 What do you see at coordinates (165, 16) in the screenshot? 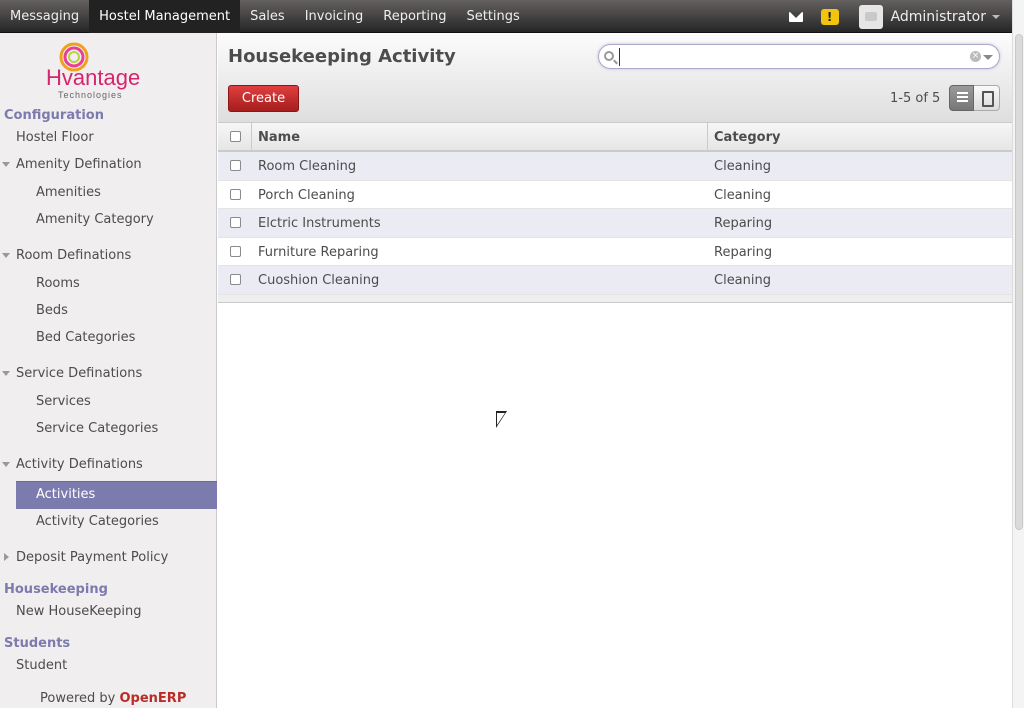
I see `menu-hostel-management: Hostel Management` at bounding box center [165, 16].